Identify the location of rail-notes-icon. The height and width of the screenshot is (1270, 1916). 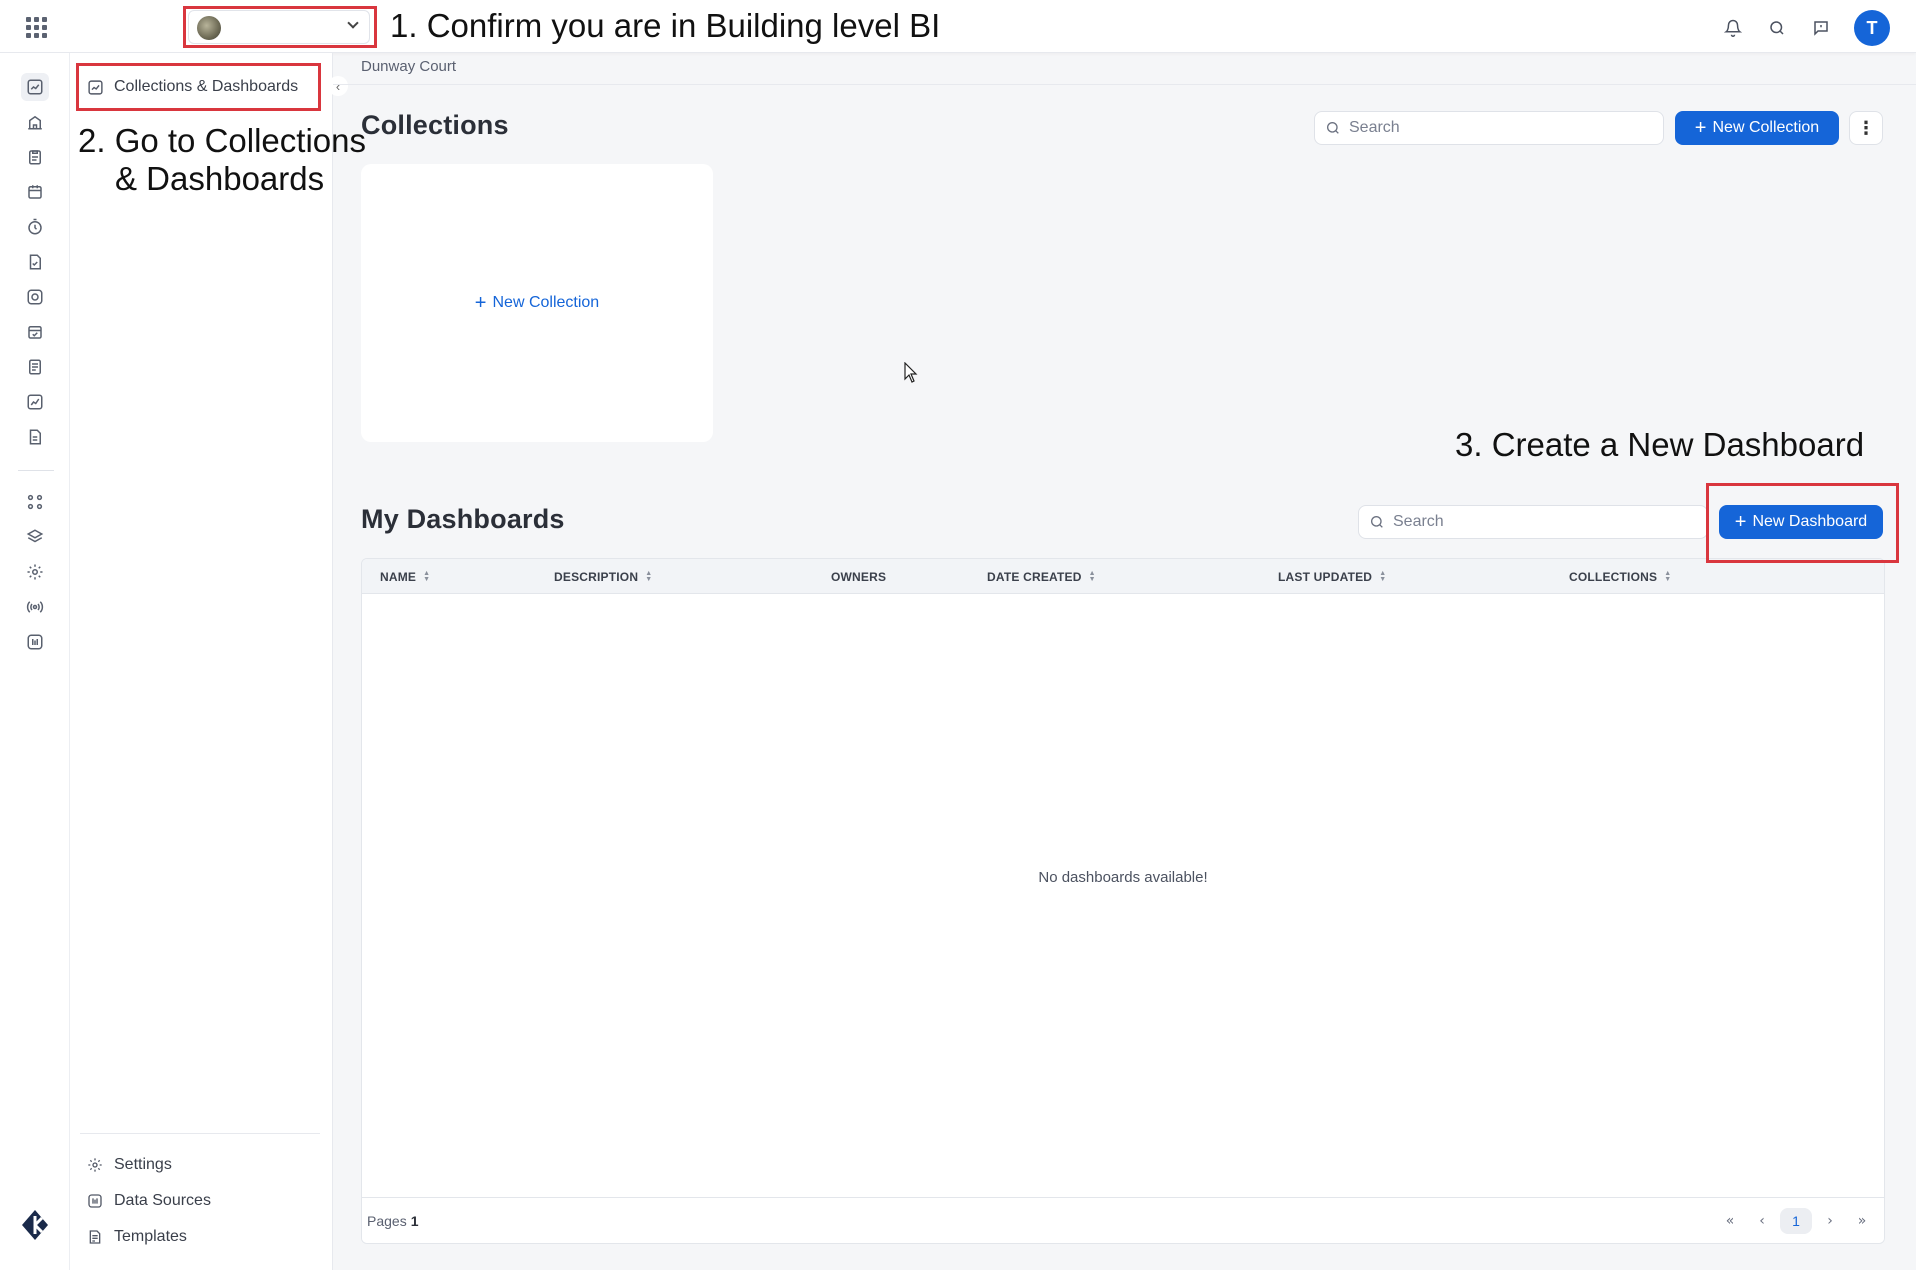
(35, 367).